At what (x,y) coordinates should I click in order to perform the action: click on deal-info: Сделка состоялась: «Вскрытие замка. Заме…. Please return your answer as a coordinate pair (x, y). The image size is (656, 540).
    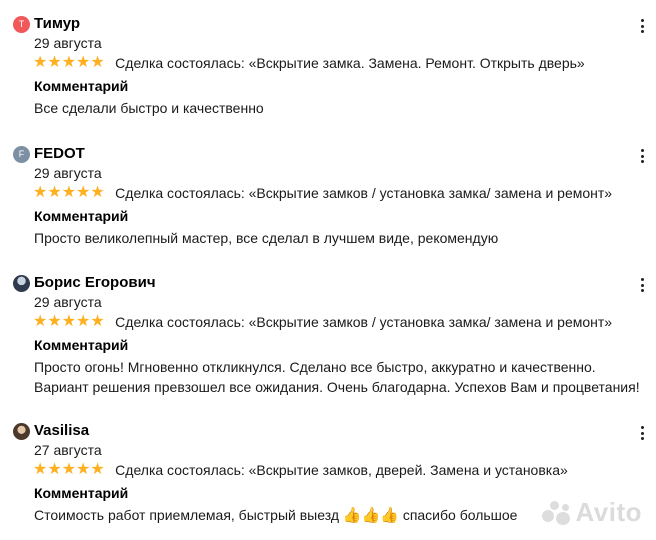
    Looking at the image, I should click on (350, 63).